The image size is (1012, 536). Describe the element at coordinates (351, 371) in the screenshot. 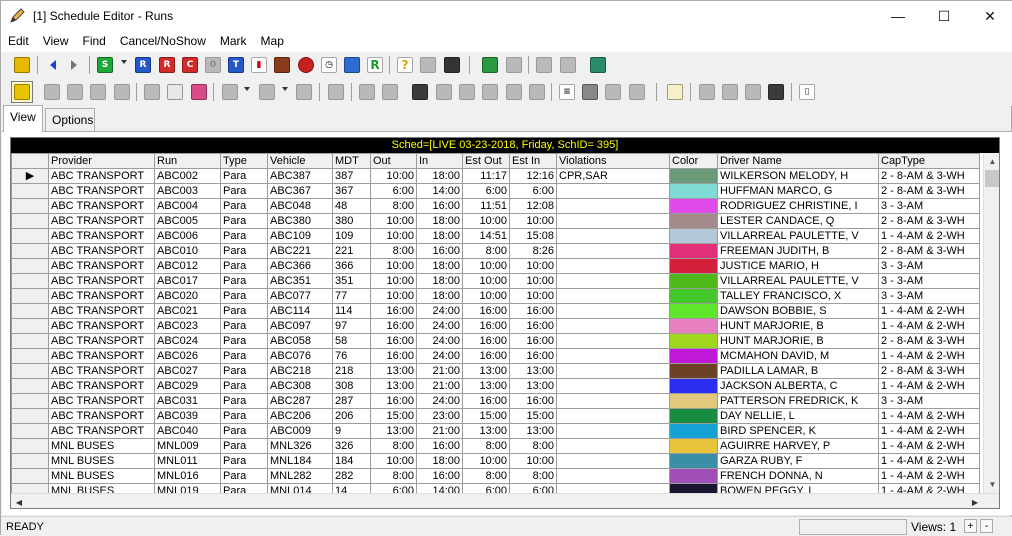

I see `cell-mdt: 218` at that location.